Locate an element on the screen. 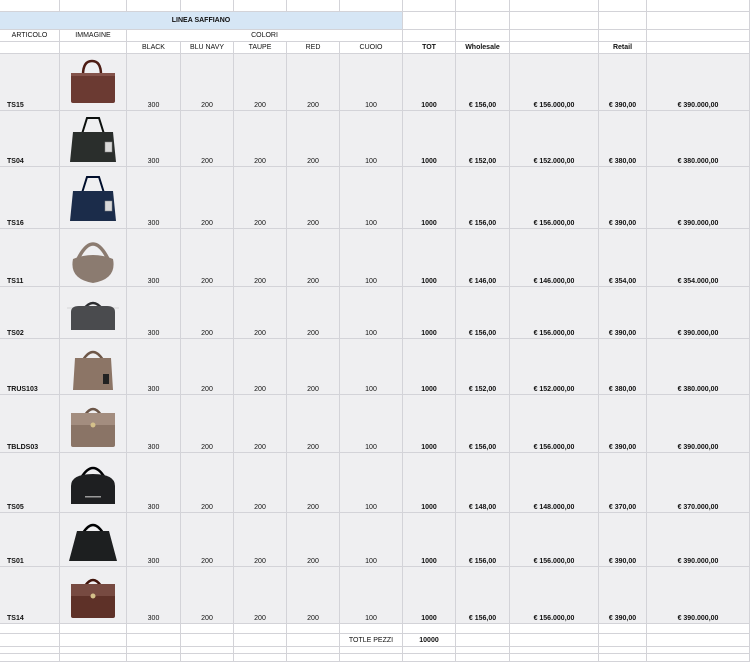 Image resolution: width=750 pixels, height=662 pixels. qty-taupe-3: 200 is located at coordinates (260, 258).